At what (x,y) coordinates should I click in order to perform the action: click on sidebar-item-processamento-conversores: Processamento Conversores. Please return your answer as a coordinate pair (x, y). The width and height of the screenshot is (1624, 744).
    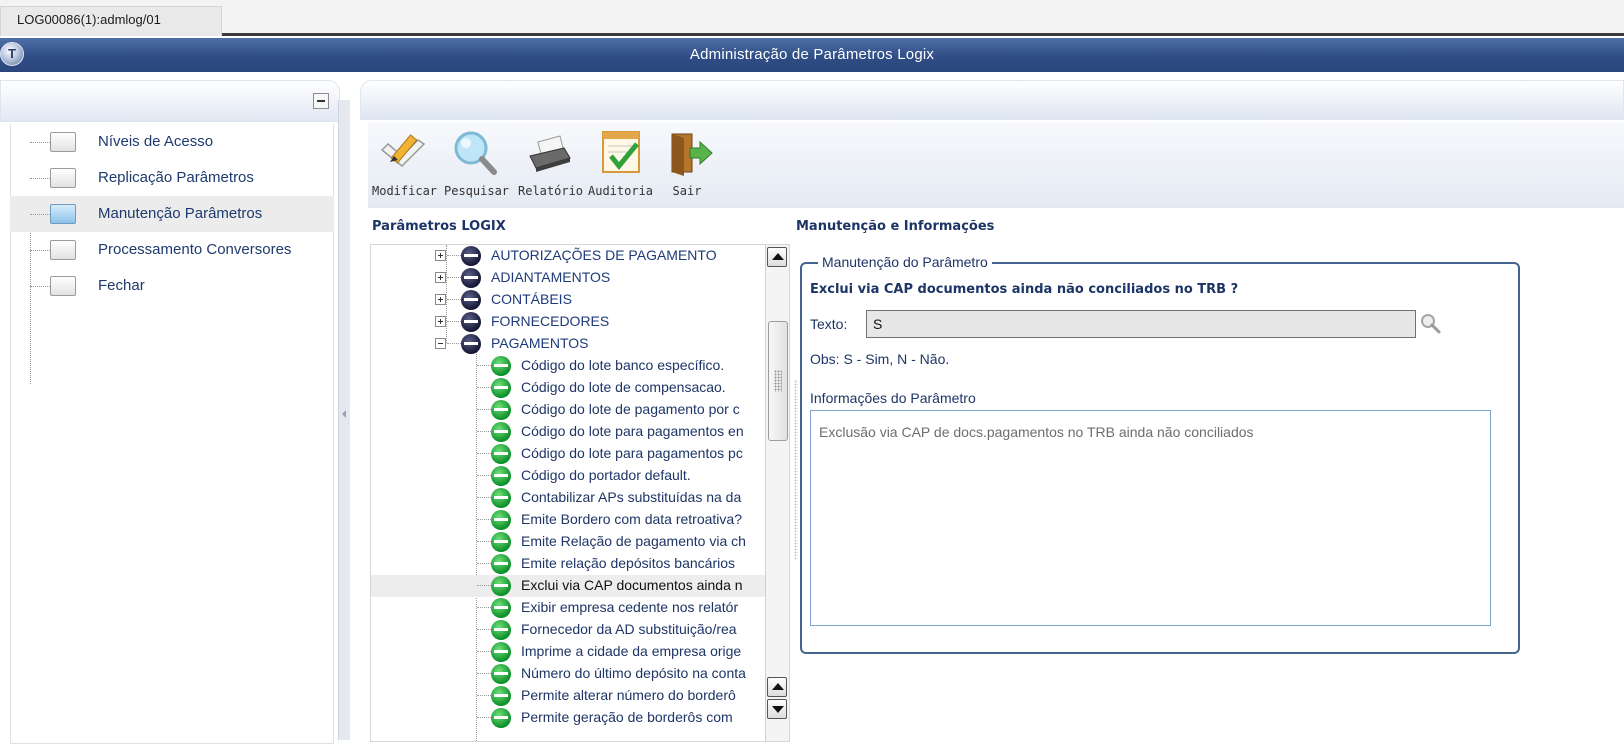
    Looking at the image, I should click on (172, 250).